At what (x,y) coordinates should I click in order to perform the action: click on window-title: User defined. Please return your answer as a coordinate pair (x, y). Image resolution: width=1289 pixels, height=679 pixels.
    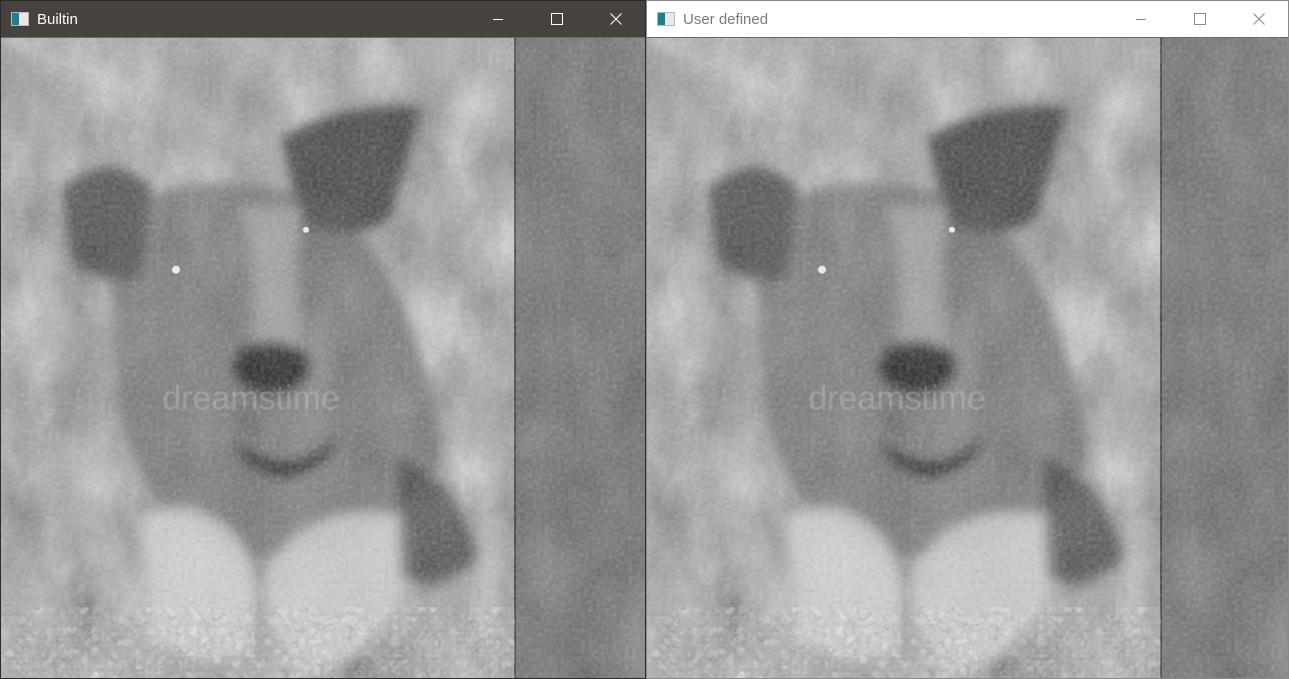
    Looking at the image, I should click on (726, 19).